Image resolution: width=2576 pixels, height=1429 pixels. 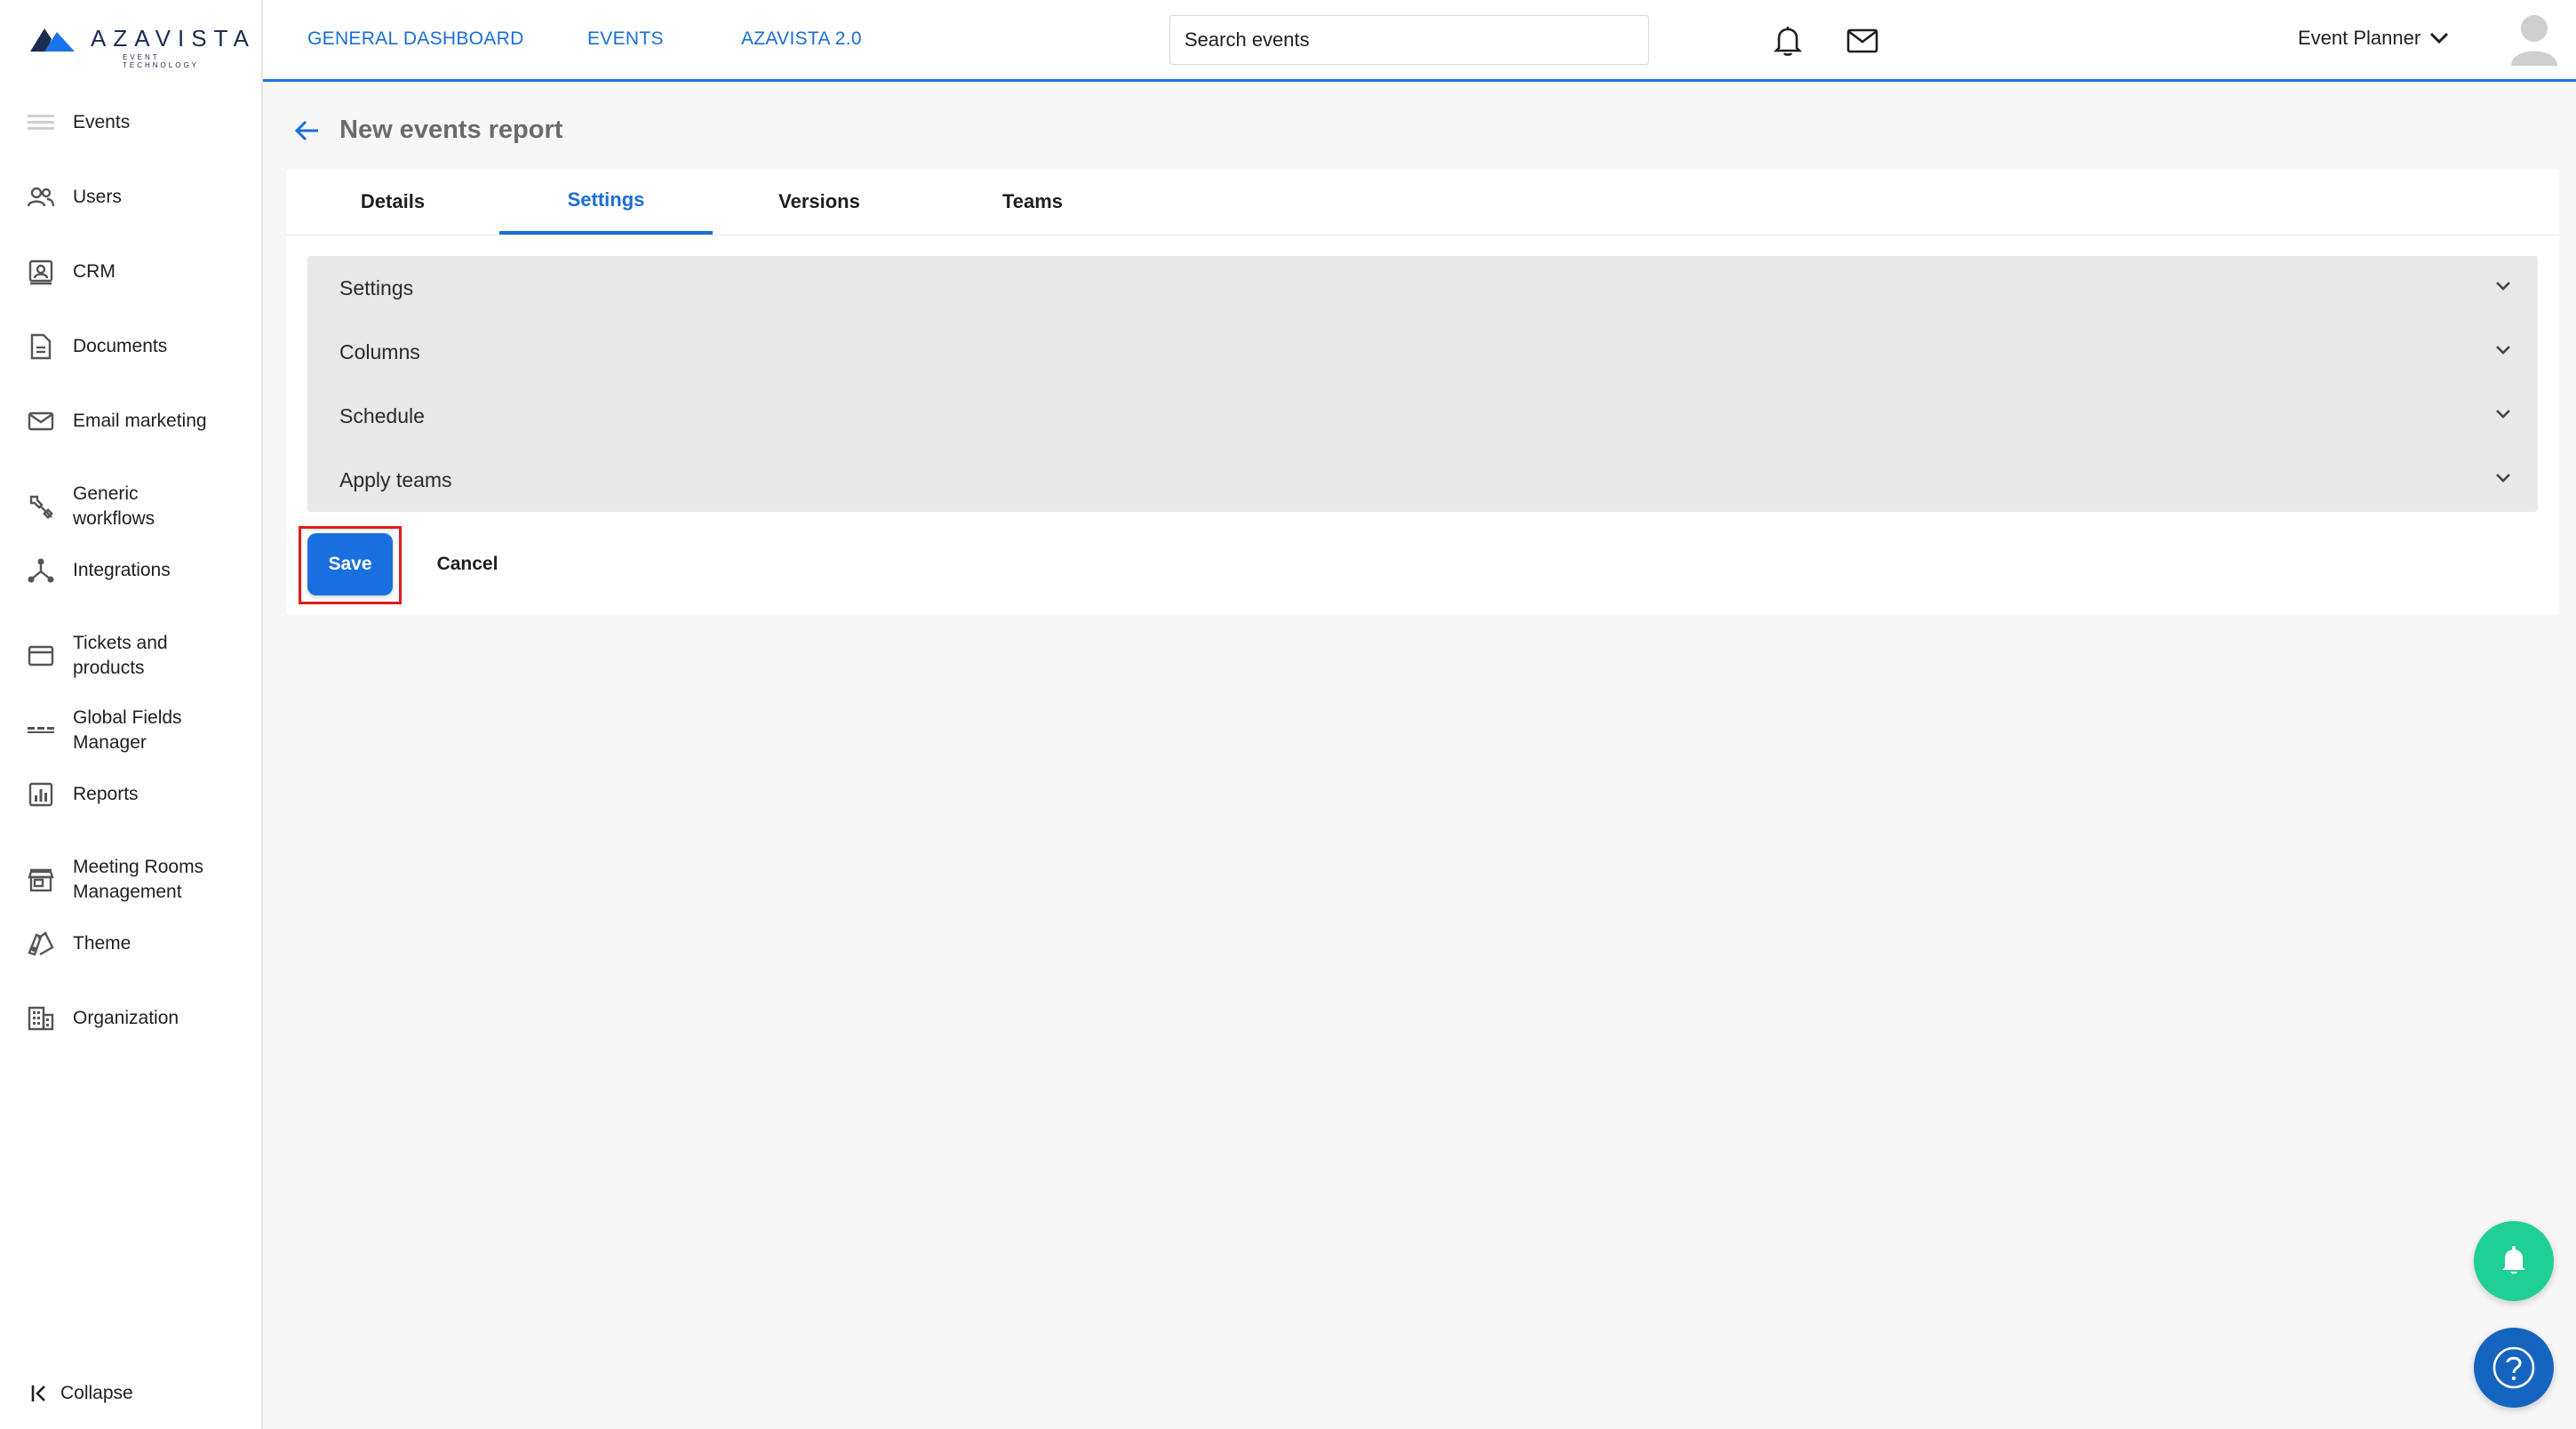 I want to click on help-fab, so click(x=2514, y=1368).